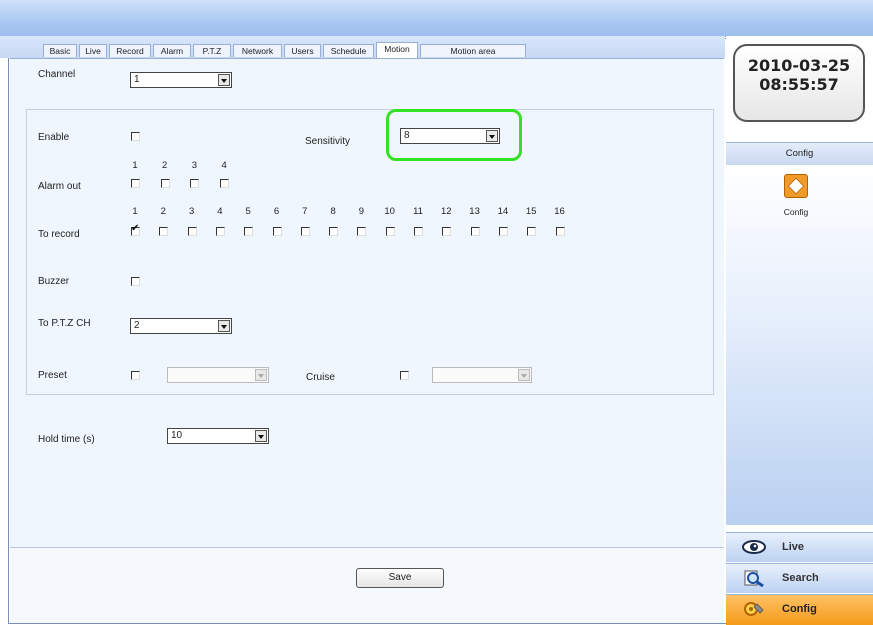  I want to click on nav-live-label: Live, so click(793, 547).